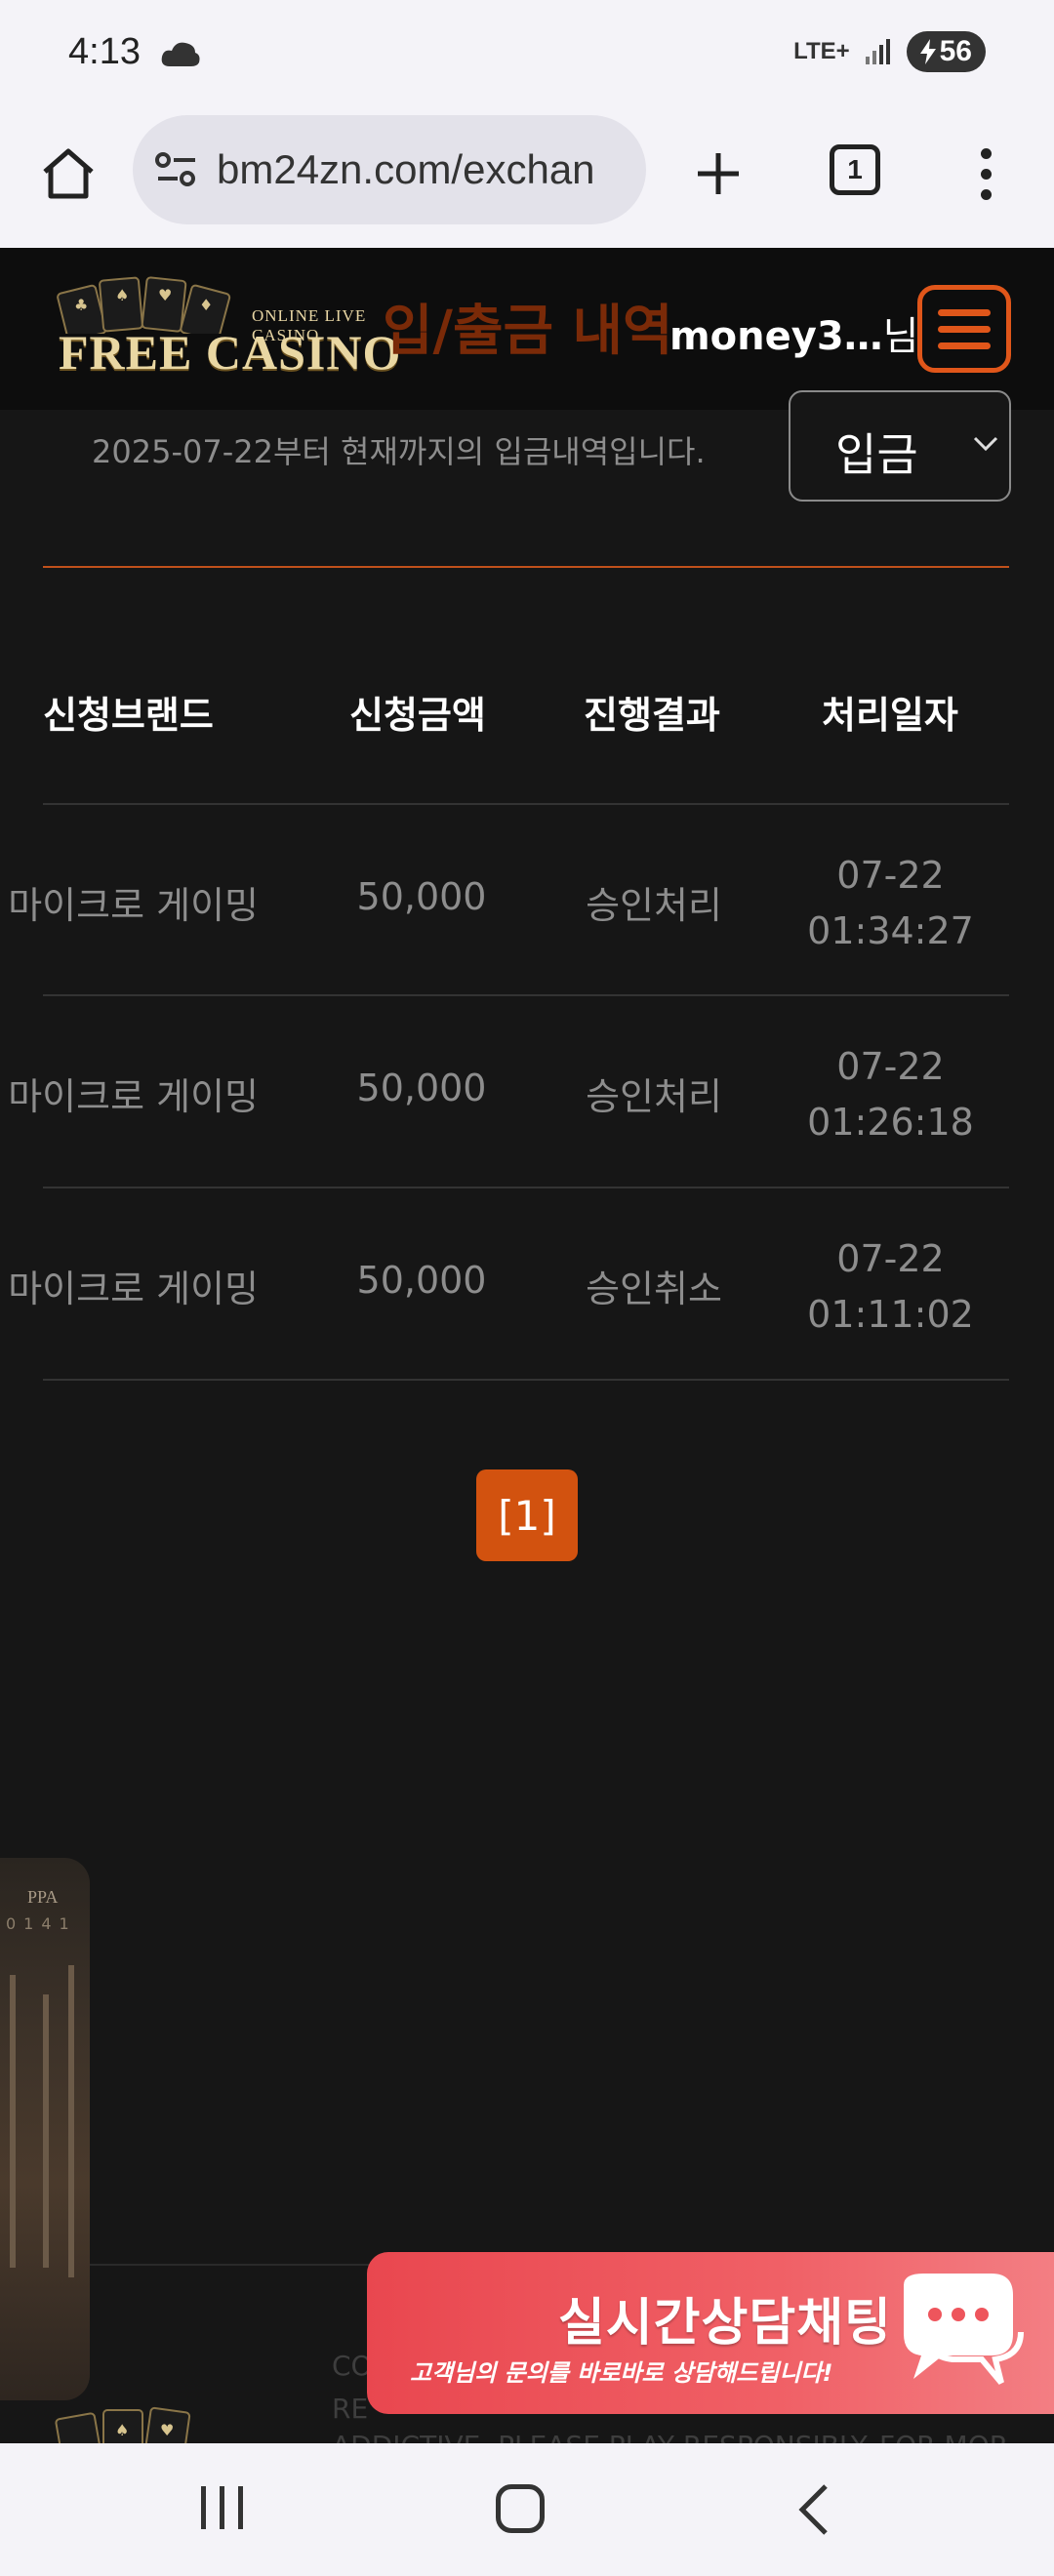 This screenshot has height=2576, width=1054. Describe the element at coordinates (955, 51) in the screenshot. I see `battery-level: 56` at that location.